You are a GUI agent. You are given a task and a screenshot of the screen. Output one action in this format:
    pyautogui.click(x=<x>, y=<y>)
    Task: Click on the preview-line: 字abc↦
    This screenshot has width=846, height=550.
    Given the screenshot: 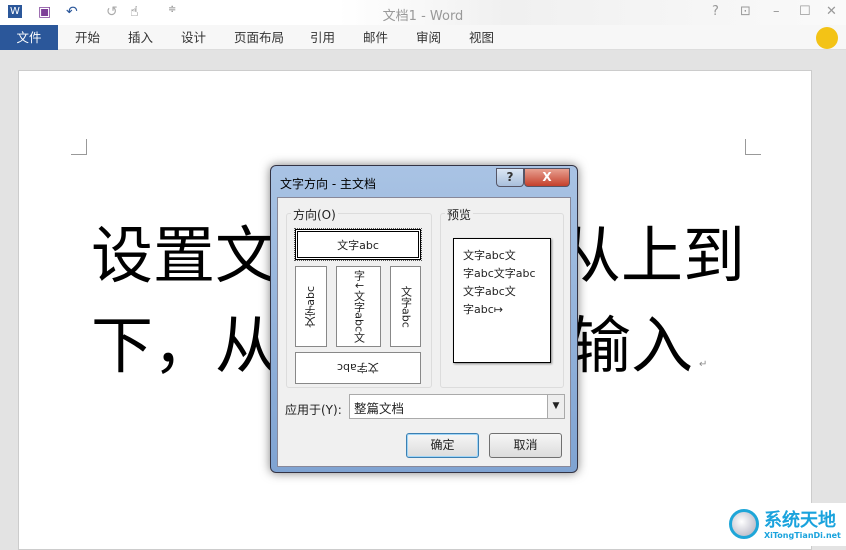 What is the action you would take?
    pyautogui.click(x=483, y=309)
    